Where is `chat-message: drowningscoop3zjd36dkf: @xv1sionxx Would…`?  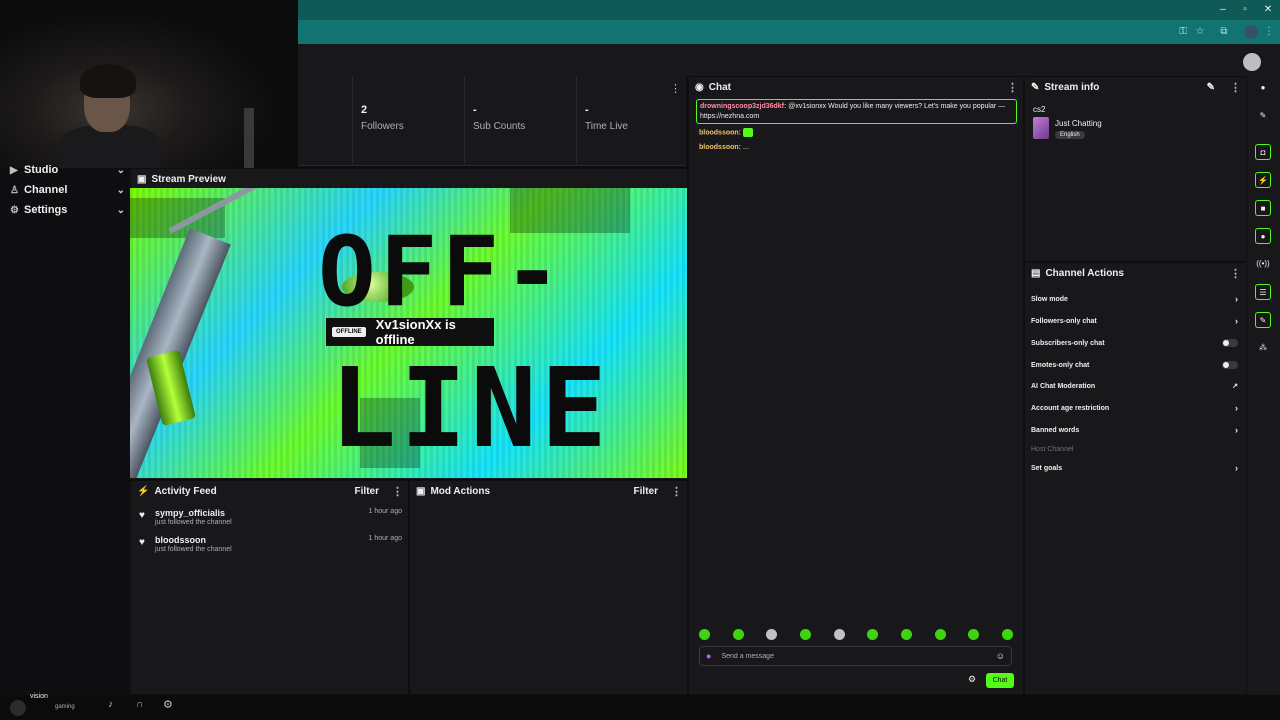 chat-message: drowningscoop3zjd36dkf: @xv1sionxx Would… is located at coordinates (857, 112).